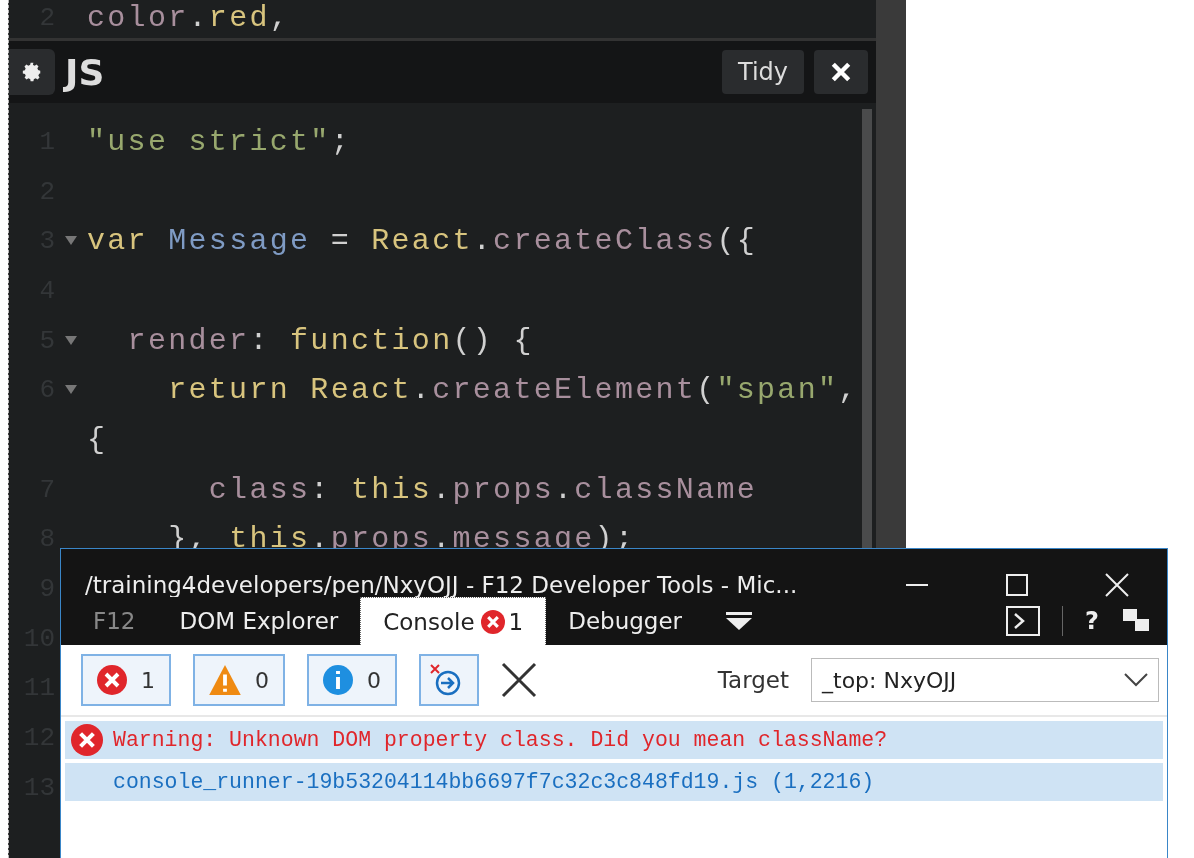 The width and height of the screenshot is (1194, 858). What do you see at coordinates (446, 680) in the screenshot?
I see `clear-on-navigate-icon` at bounding box center [446, 680].